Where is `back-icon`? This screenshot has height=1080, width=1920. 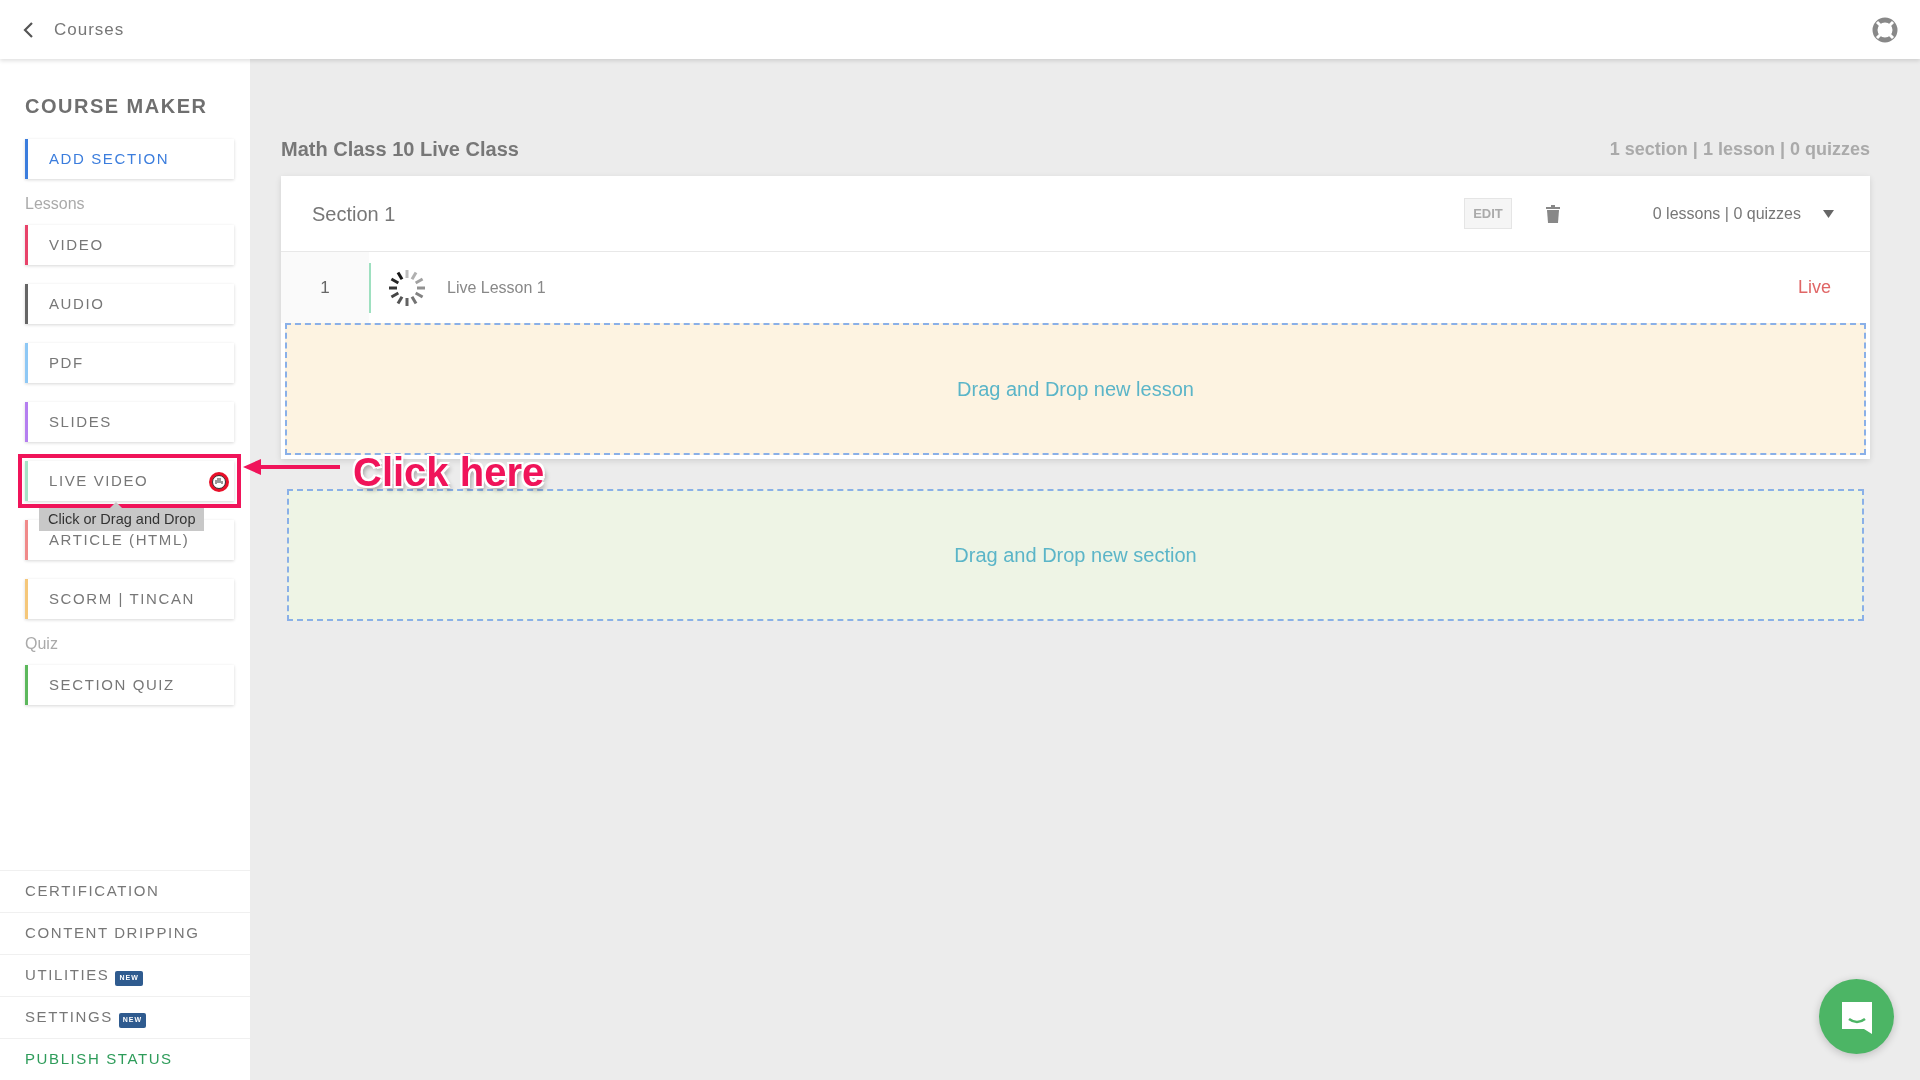
back-icon is located at coordinates (28, 29).